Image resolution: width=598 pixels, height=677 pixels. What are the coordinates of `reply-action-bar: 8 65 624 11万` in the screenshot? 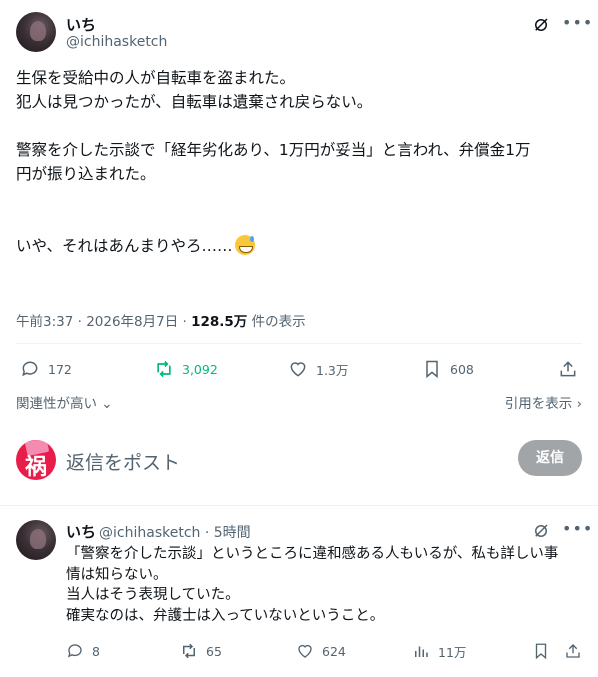 It's located at (324, 651).